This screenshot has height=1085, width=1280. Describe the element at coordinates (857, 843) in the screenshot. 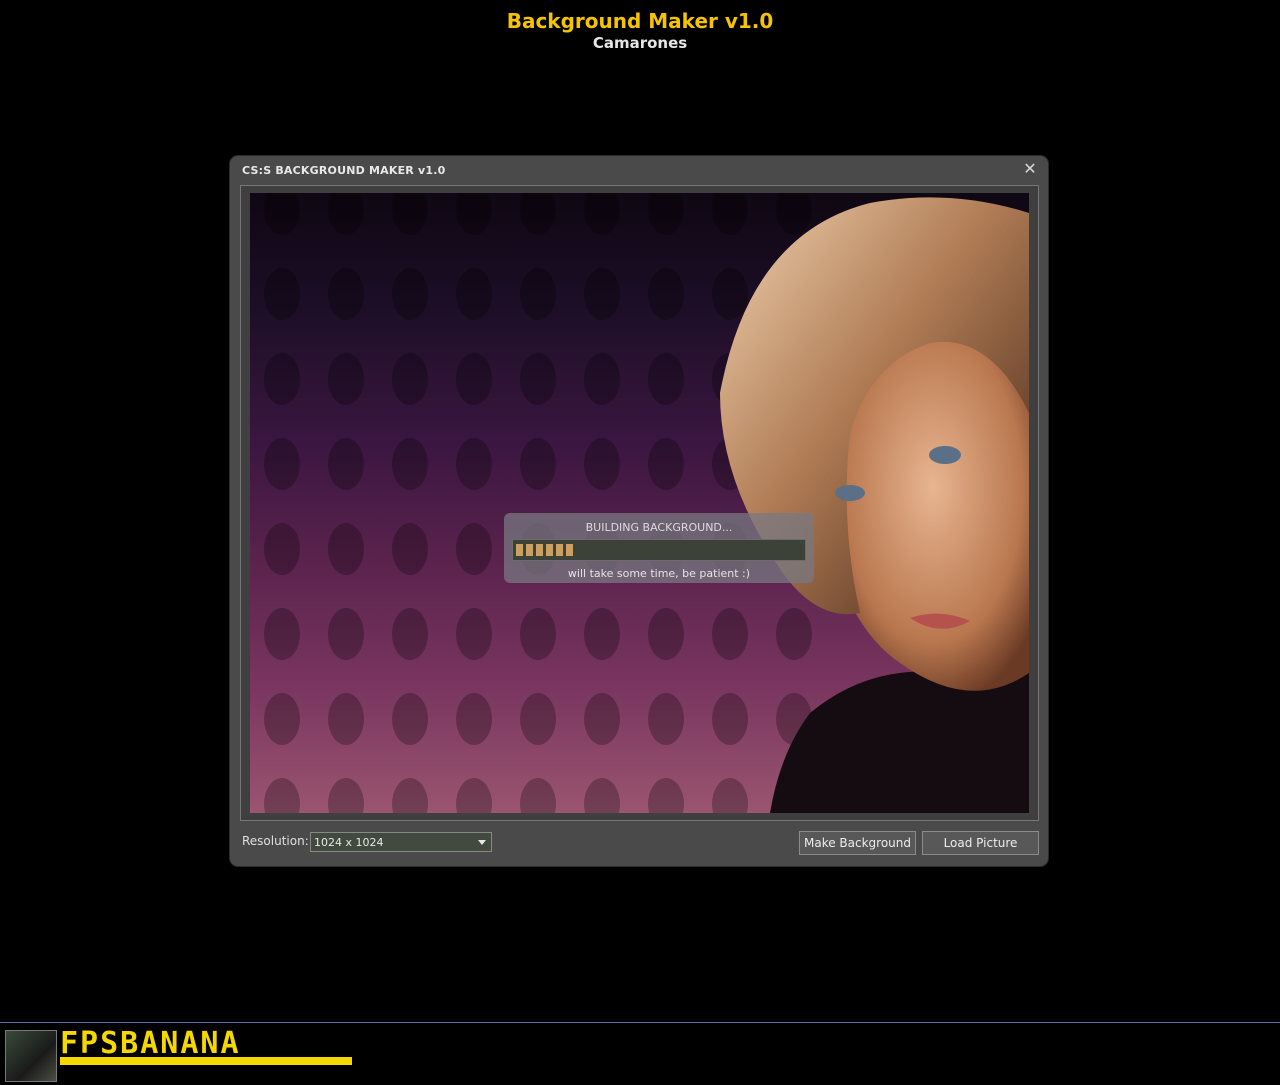

I see `make-background-button: Make Background` at that location.